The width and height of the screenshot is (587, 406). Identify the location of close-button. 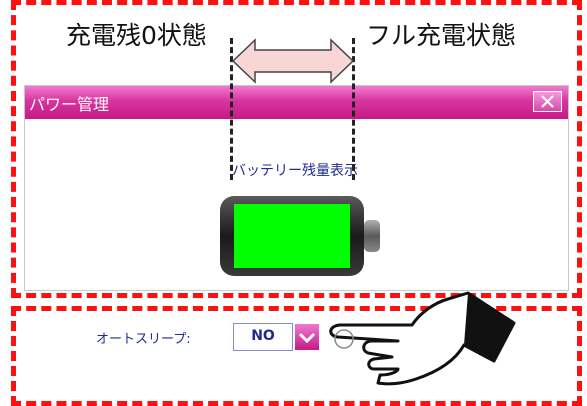
(547, 101).